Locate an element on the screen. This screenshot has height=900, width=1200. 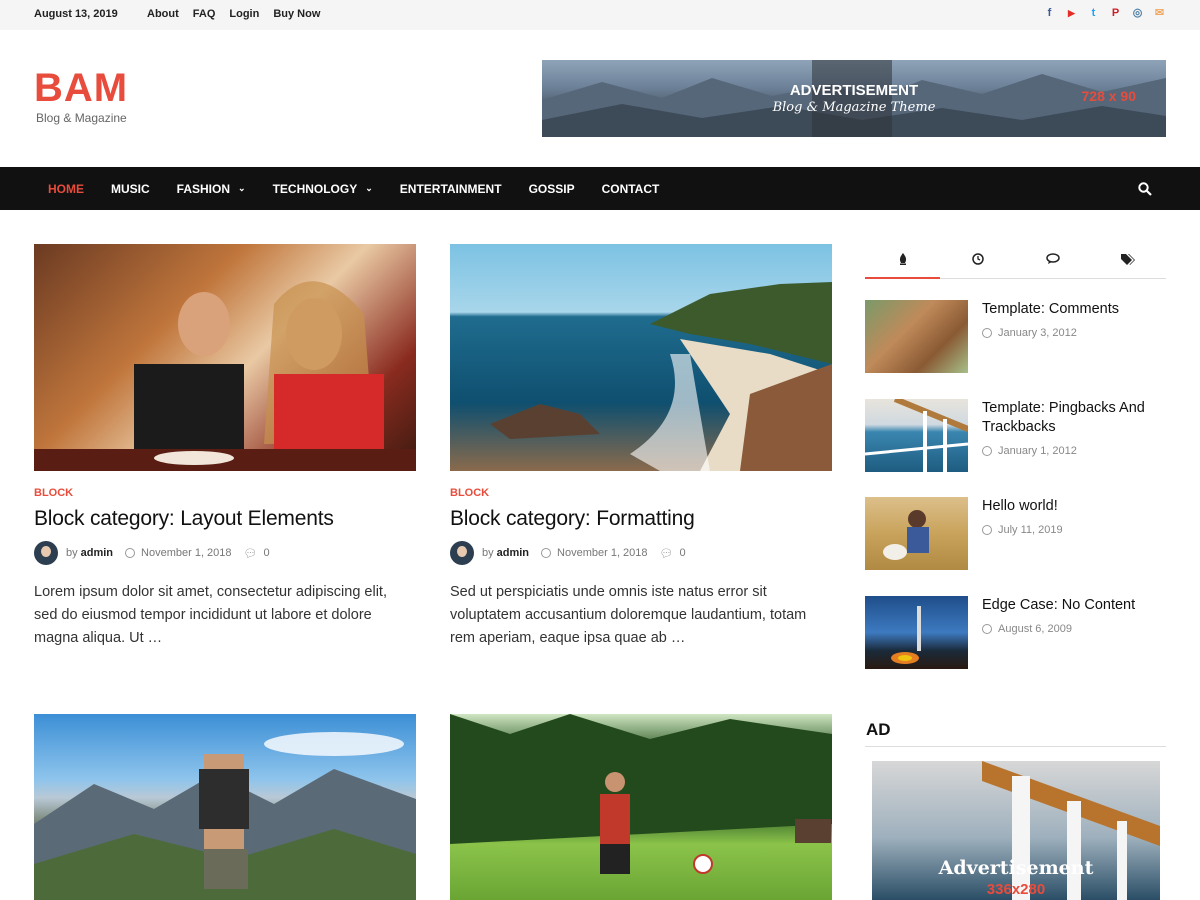
sidebar-post-date: August 6, 2009 is located at coordinates (1027, 629).